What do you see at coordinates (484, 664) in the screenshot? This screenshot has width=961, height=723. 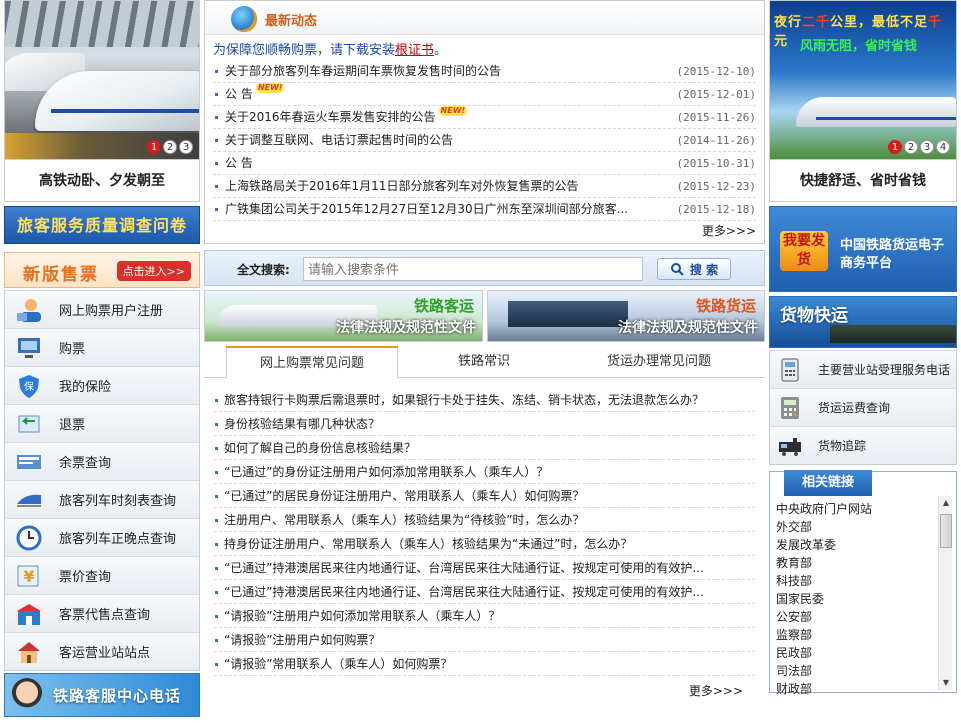 I see `faq-item: “请报验”常用联系人（乘车人）如何购票？` at bounding box center [484, 664].